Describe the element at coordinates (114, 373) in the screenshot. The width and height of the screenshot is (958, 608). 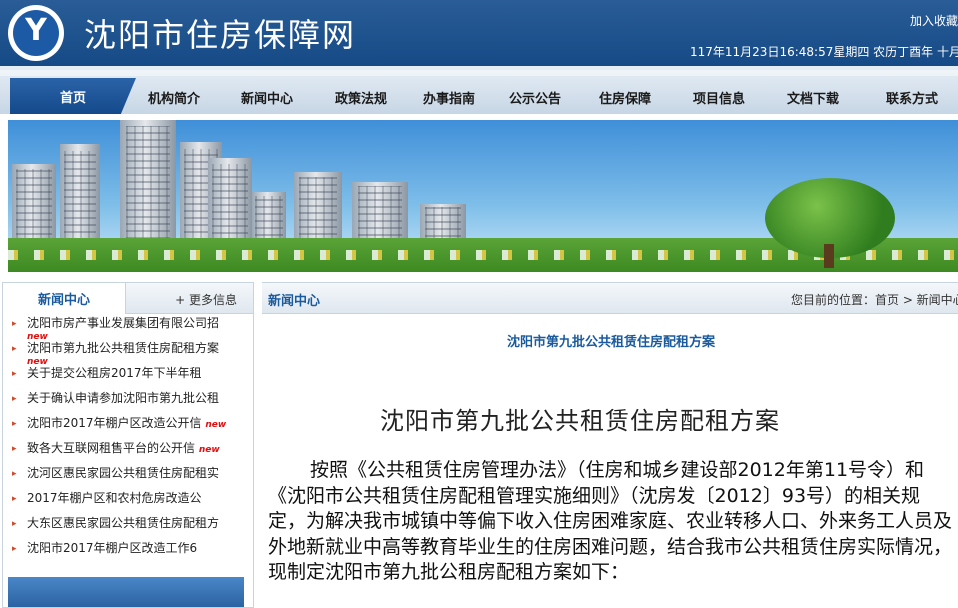
I see `news-item-text: 关于提交公租房2017年下半年租` at that location.